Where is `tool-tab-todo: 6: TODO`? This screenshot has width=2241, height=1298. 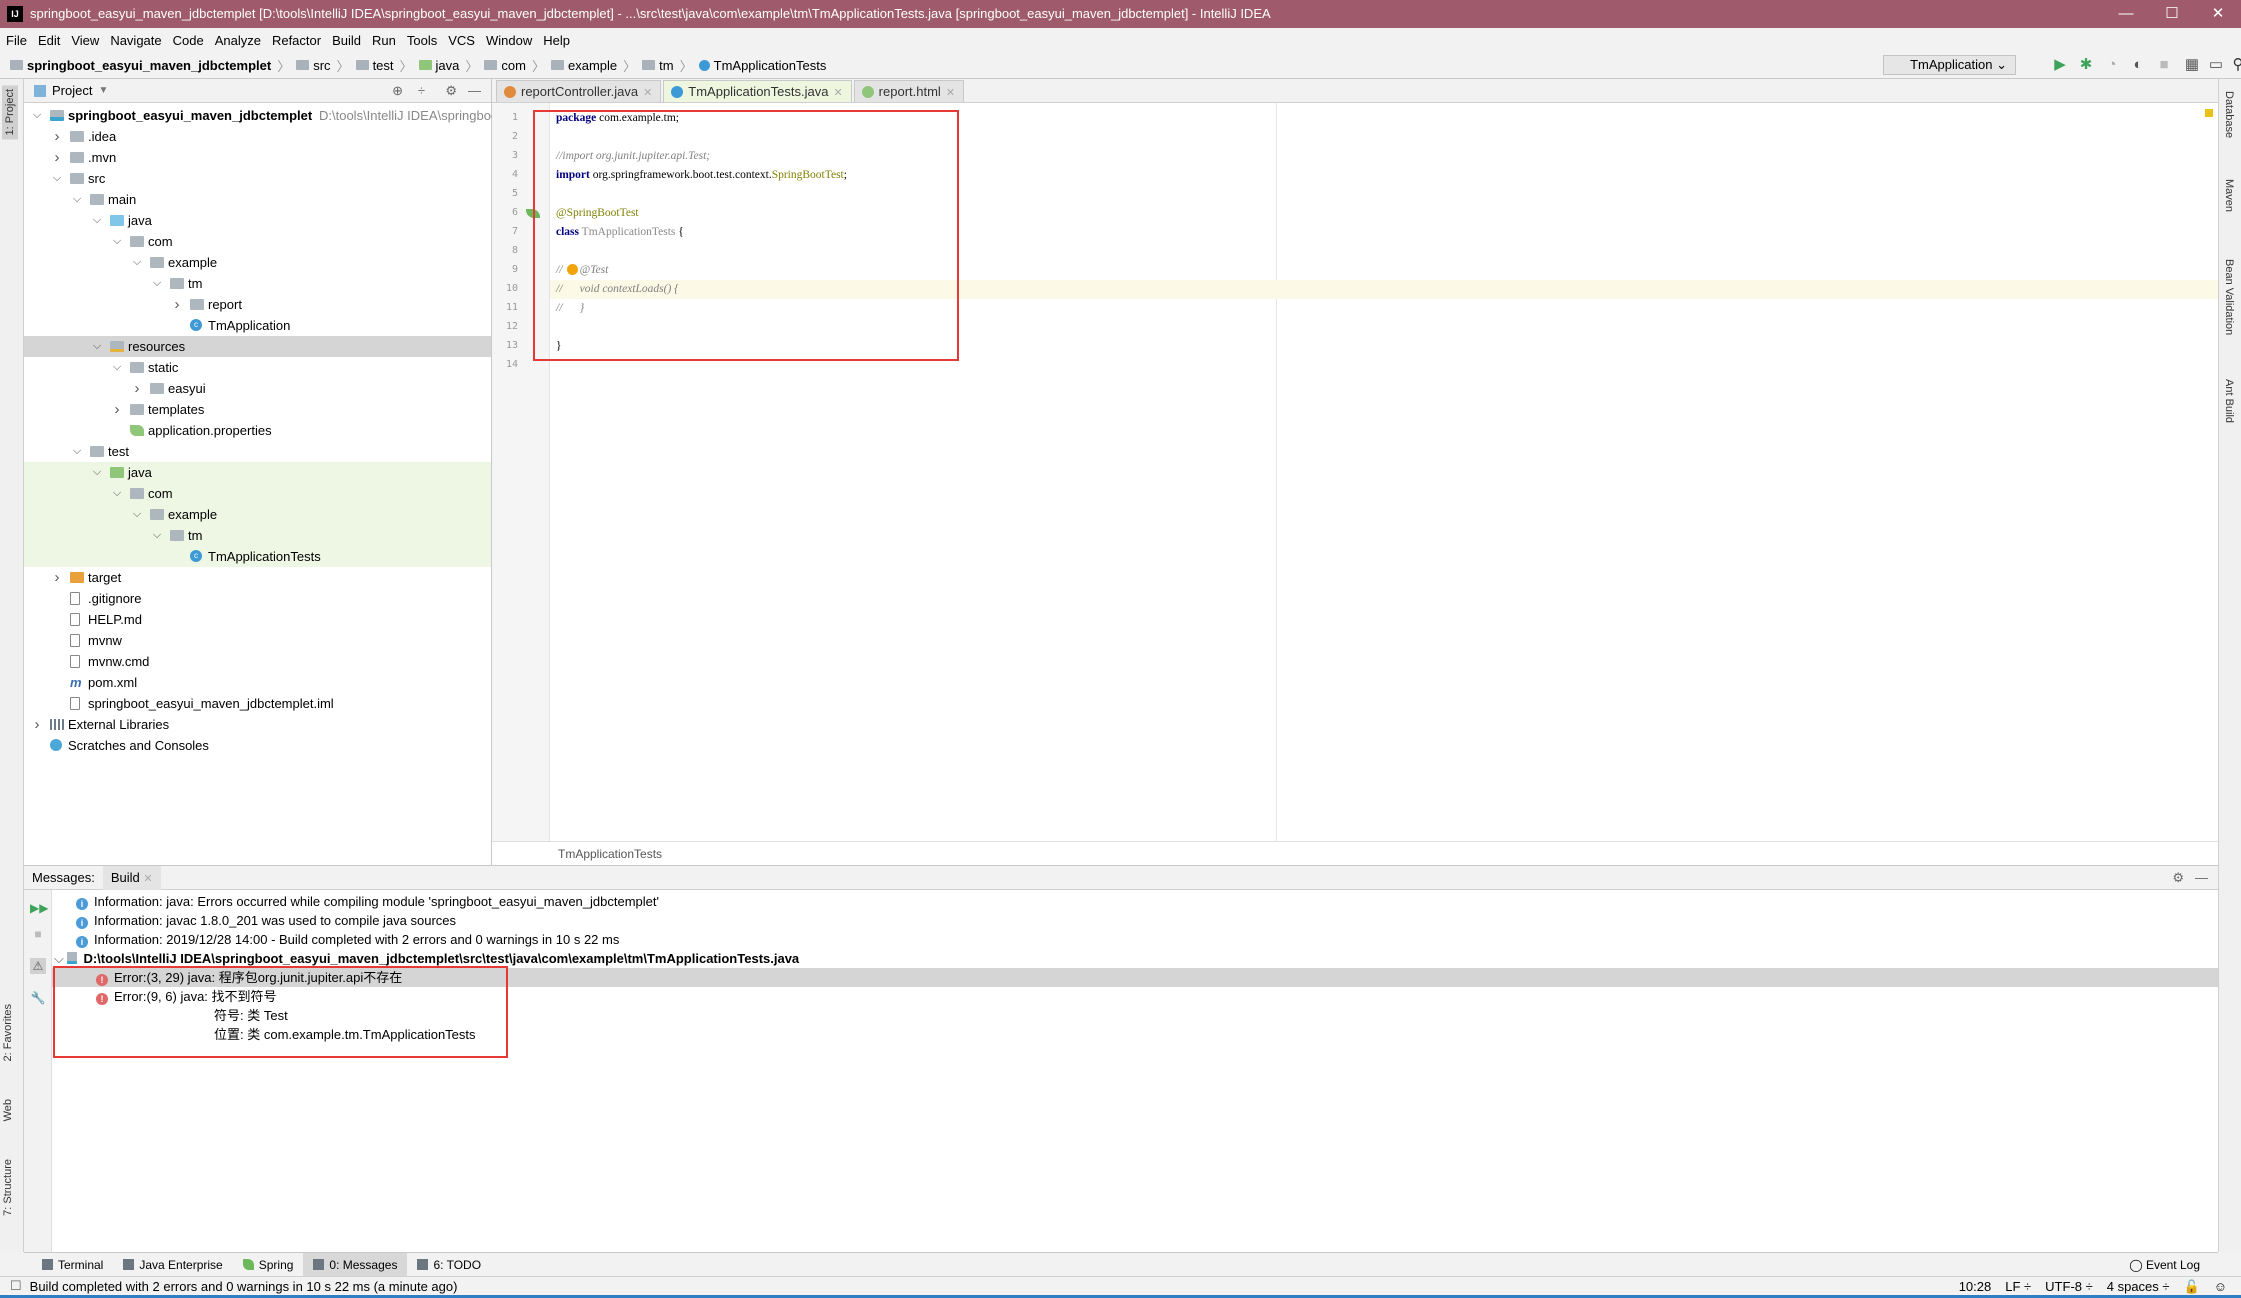
tool-tab-todo: 6: TODO is located at coordinates (449, 1265).